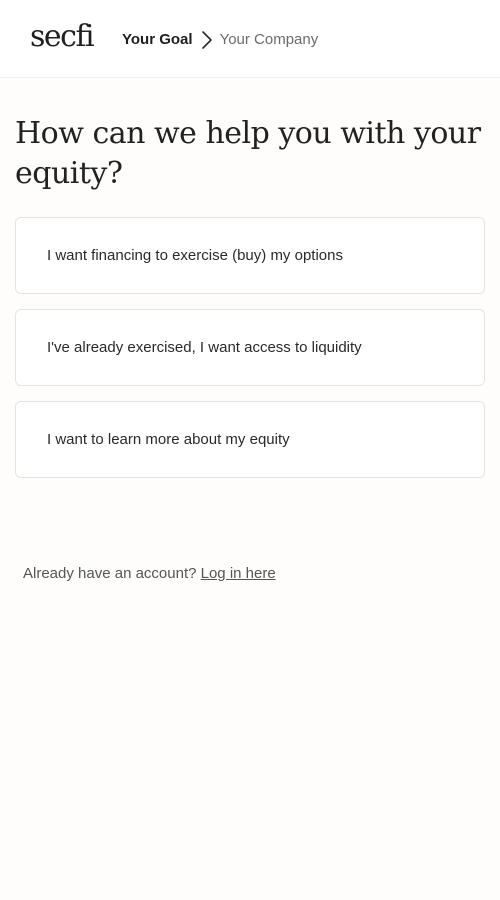 The width and height of the screenshot is (500, 900). Describe the element at coordinates (157, 39) in the screenshot. I see `breadcrumb-current-step: Your Goal` at that location.